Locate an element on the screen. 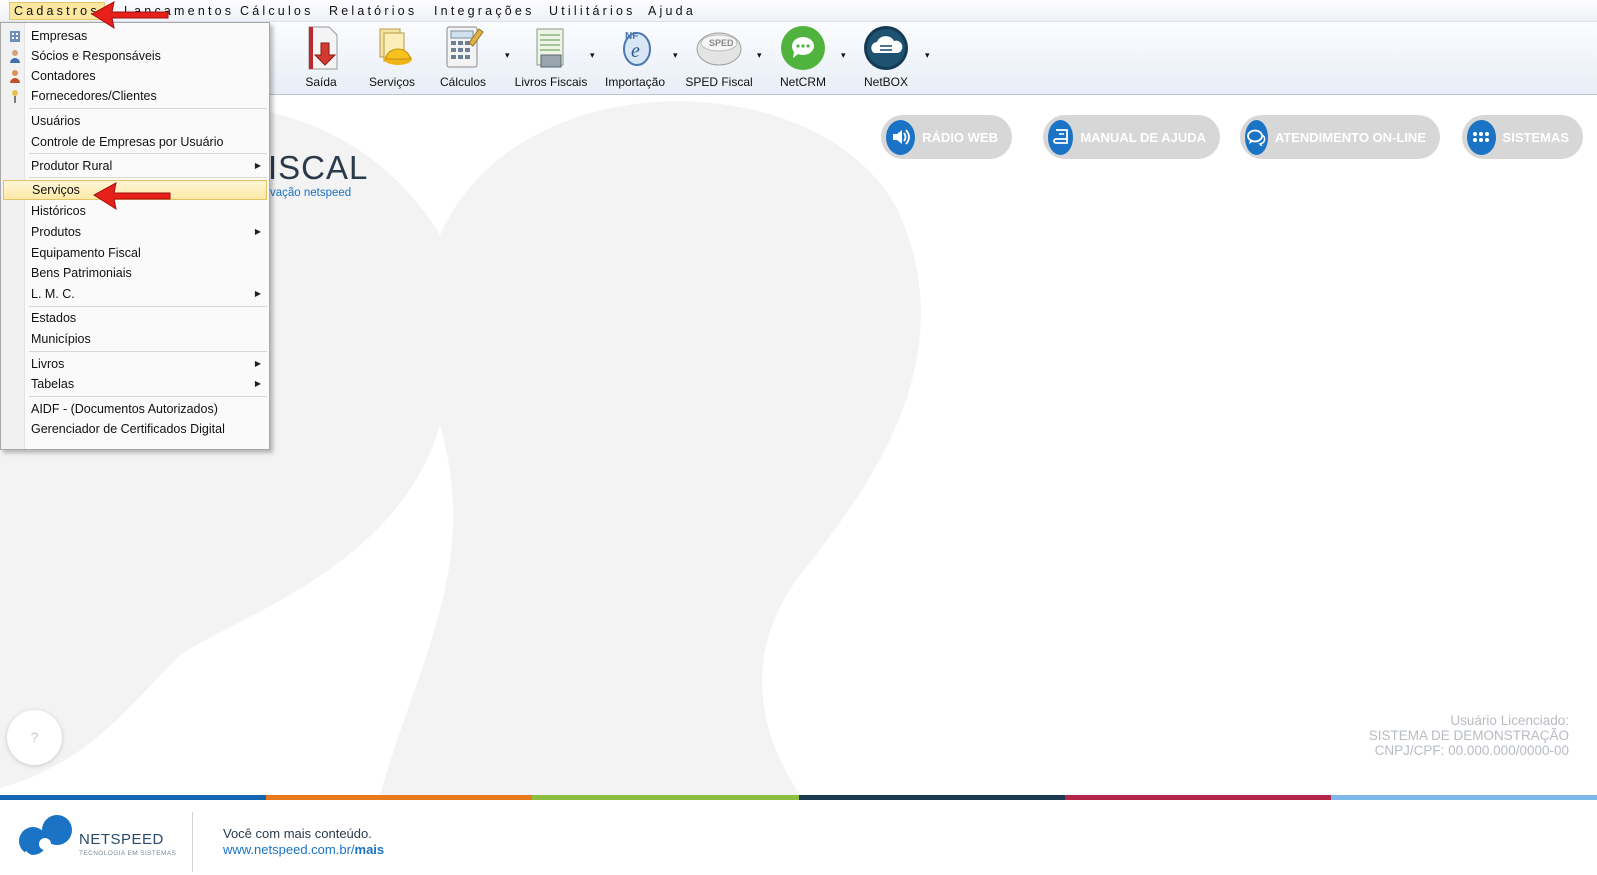 The width and height of the screenshot is (1597, 875). ledger-book-icon is located at coordinates (550, 48).